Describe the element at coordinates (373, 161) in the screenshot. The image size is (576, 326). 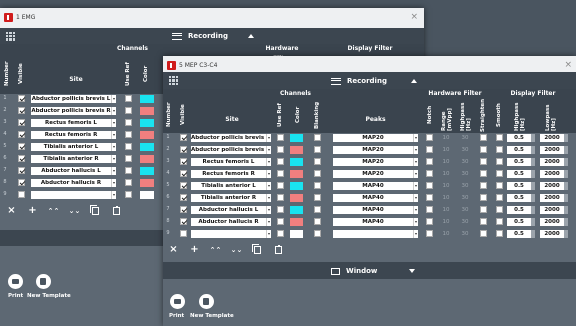
I see `peaks-field: MAP20` at that location.